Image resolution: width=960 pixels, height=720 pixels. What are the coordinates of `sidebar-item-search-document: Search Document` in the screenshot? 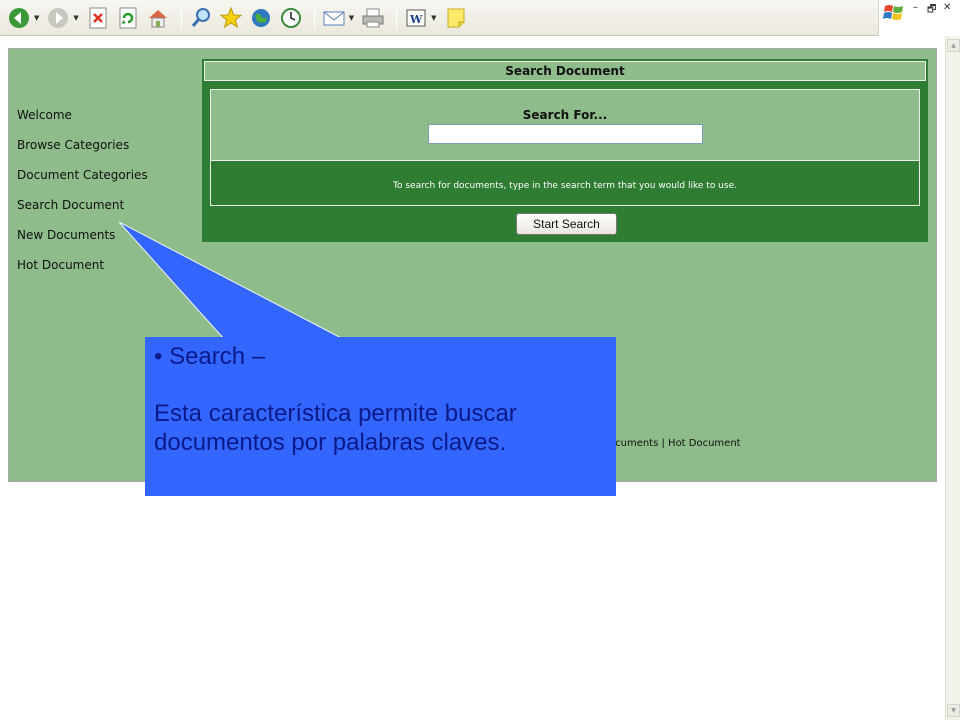 It's located at (82, 212).